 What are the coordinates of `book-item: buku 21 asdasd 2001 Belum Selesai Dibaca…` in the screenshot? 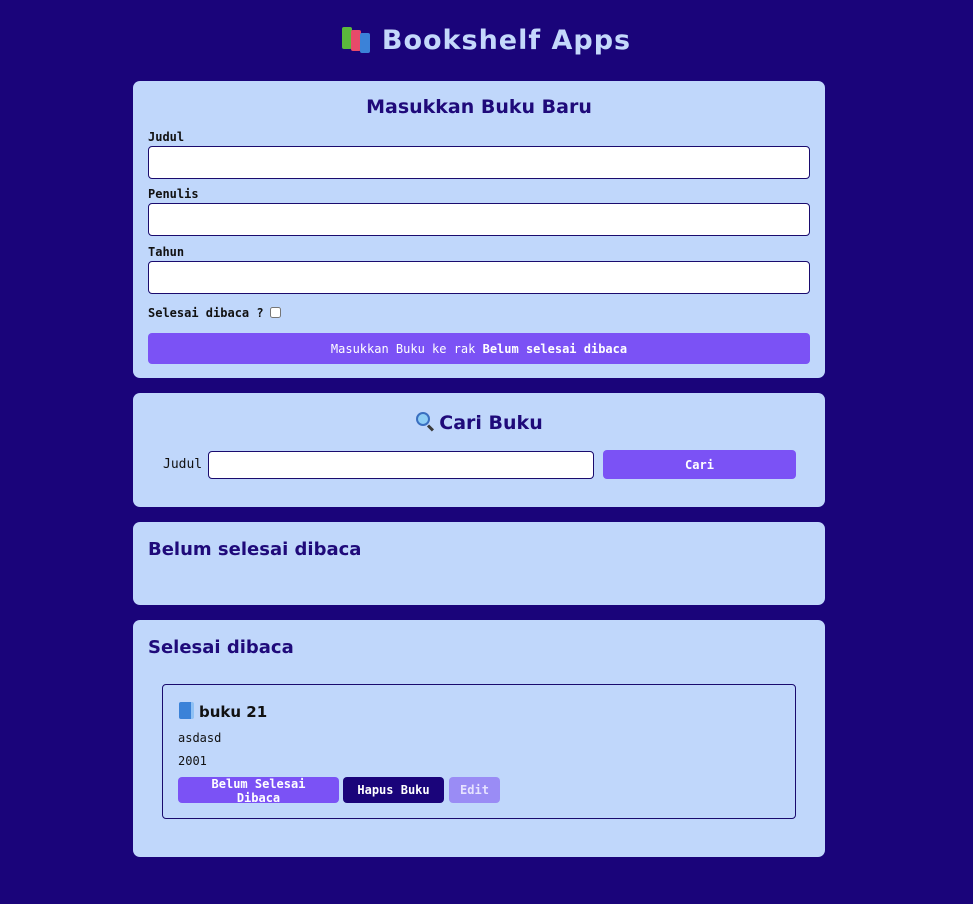 It's located at (479, 751).